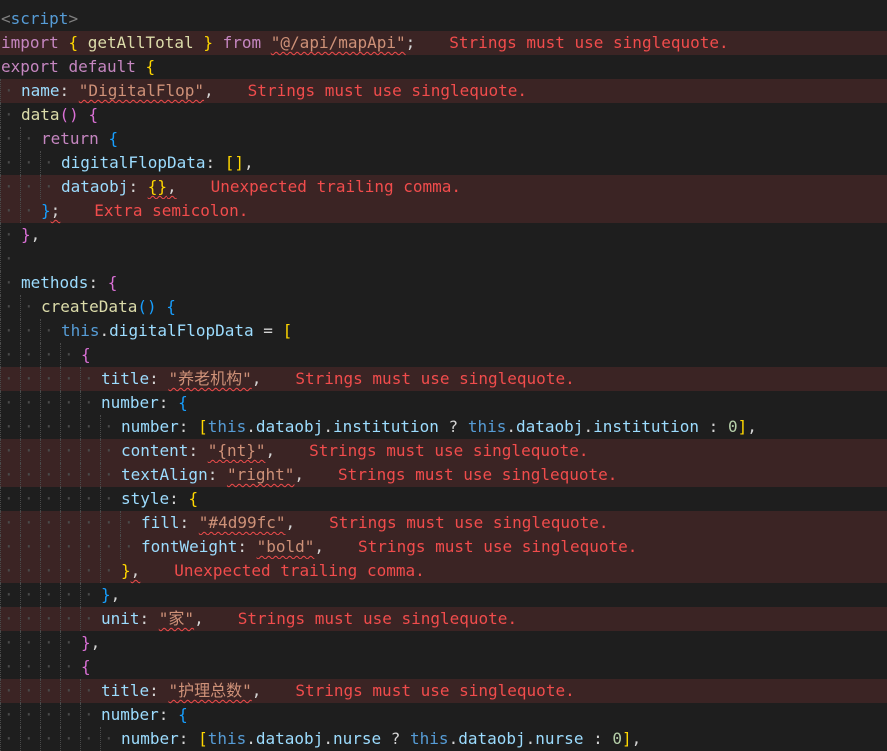 The height and width of the screenshot is (751, 887). Describe the element at coordinates (443, 643) in the screenshot. I see `code-line: · · · ·},` at that location.